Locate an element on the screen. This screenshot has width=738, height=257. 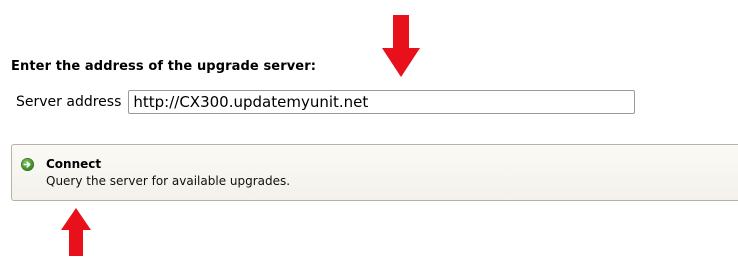
server-address-input is located at coordinates (382, 102).